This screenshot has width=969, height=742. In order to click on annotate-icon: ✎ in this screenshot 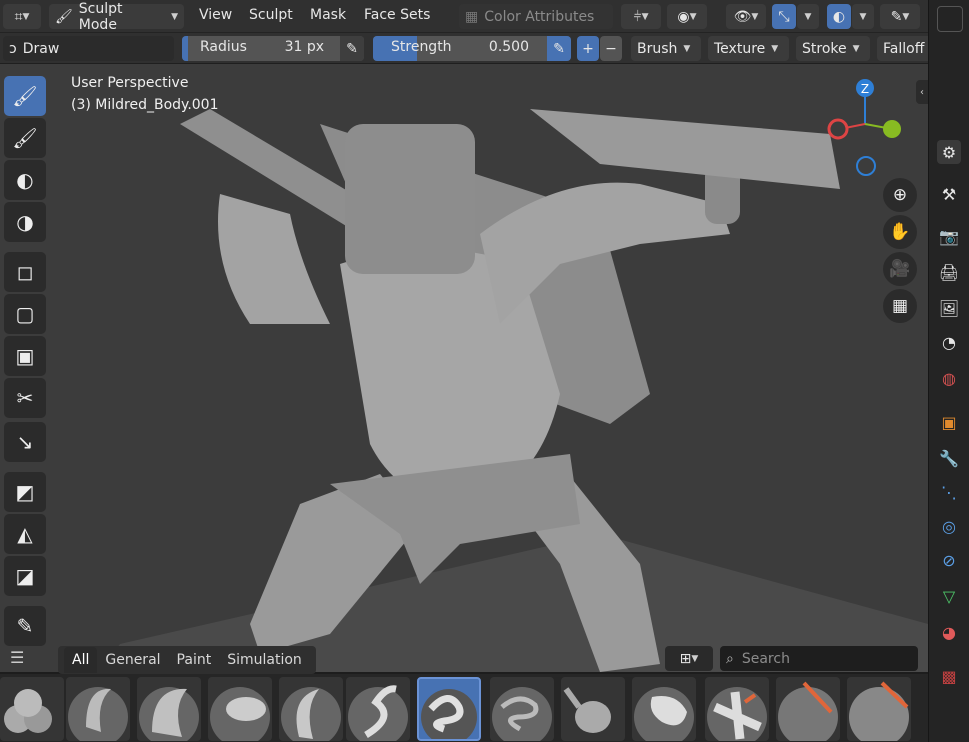, I will do `click(25, 626)`.